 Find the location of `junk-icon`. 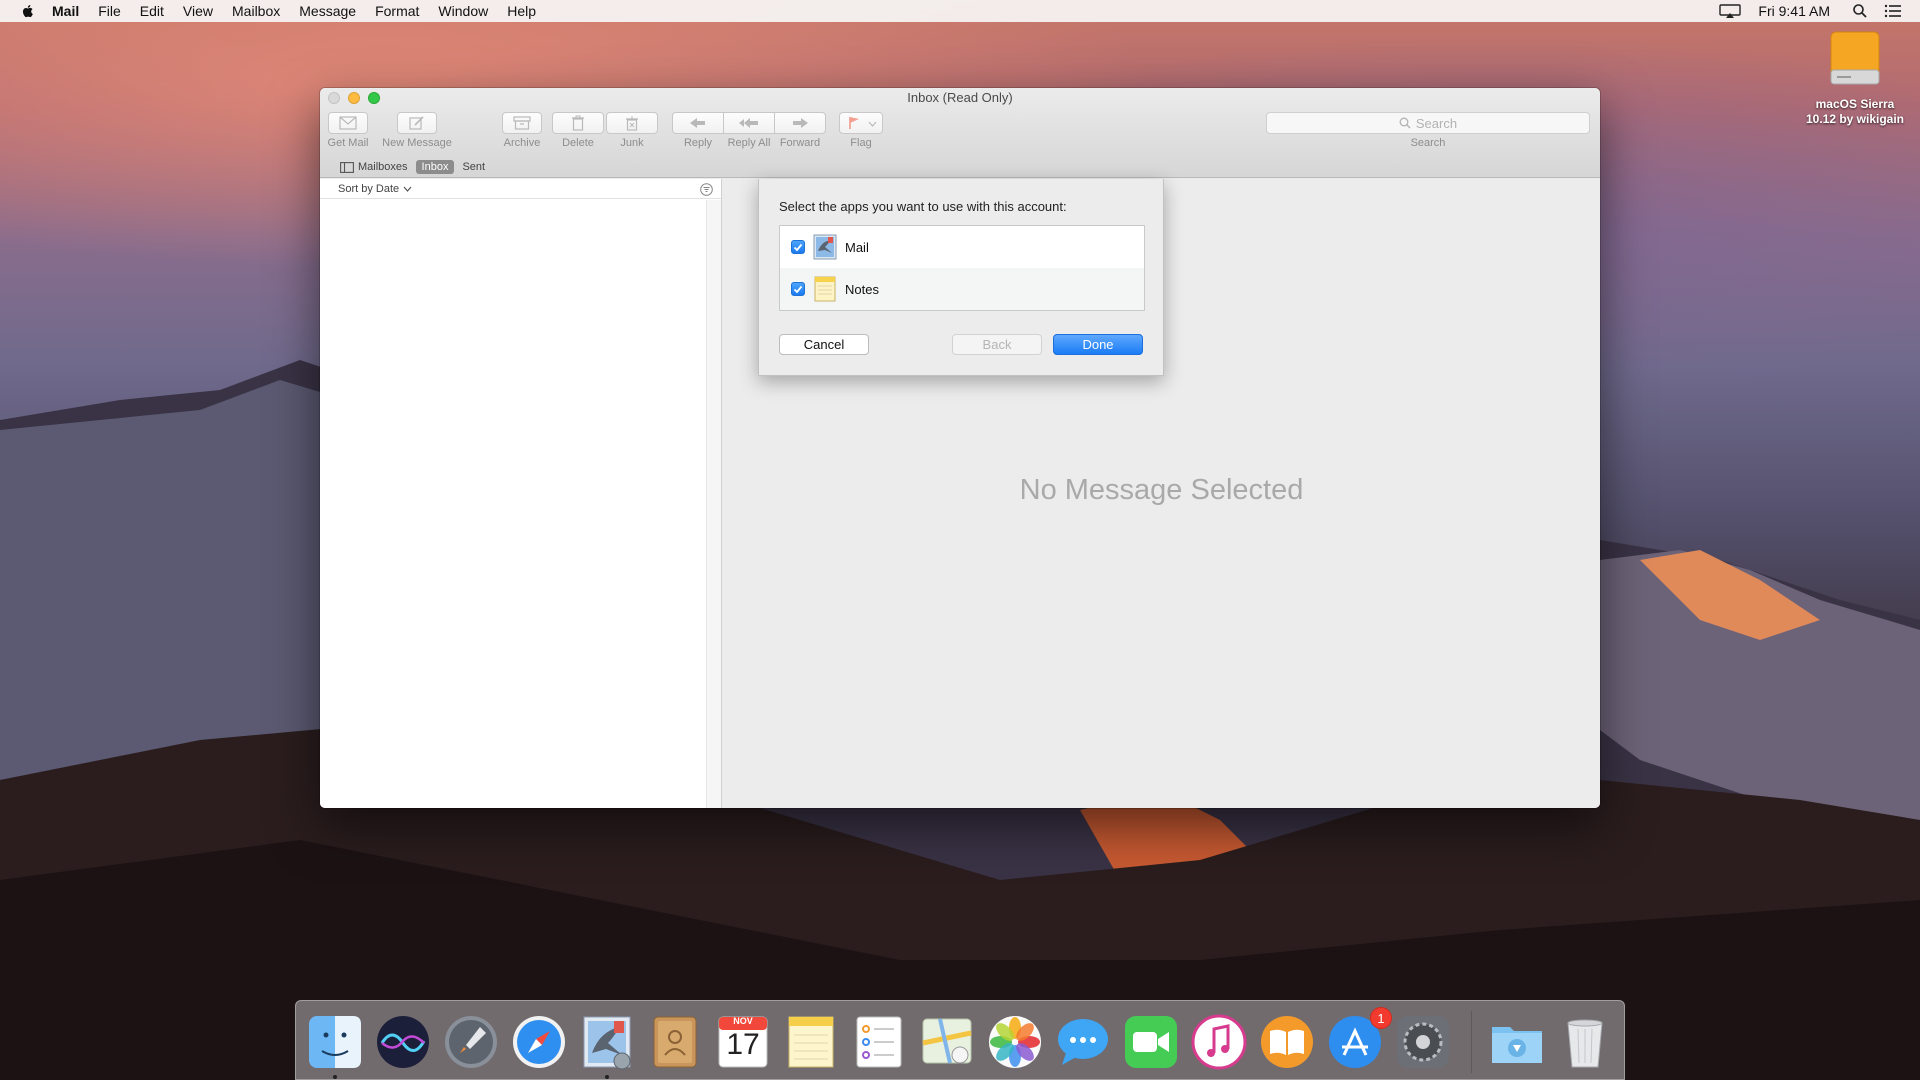

junk-icon is located at coordinates (632, 123).